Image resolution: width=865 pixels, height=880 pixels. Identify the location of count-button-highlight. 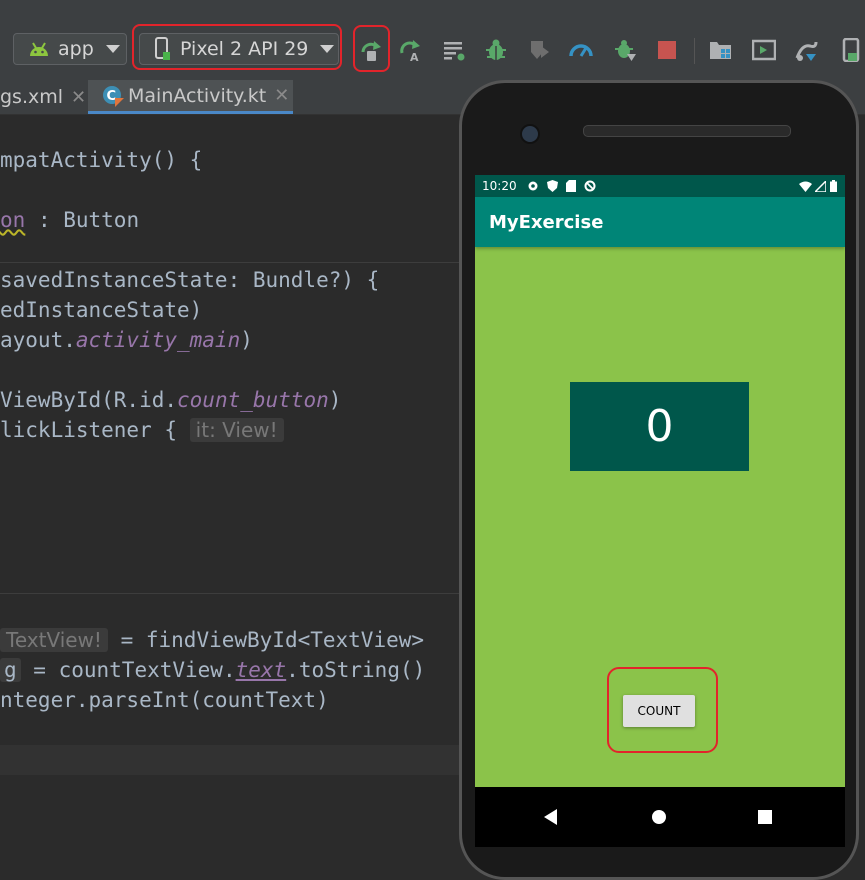
(662, 710).